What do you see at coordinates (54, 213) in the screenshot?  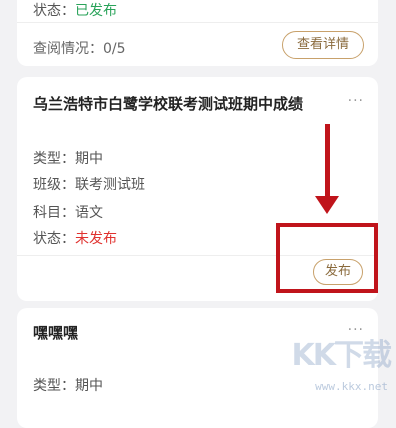 I see `subject-label: 科目：` at bounding box center [54, 213].